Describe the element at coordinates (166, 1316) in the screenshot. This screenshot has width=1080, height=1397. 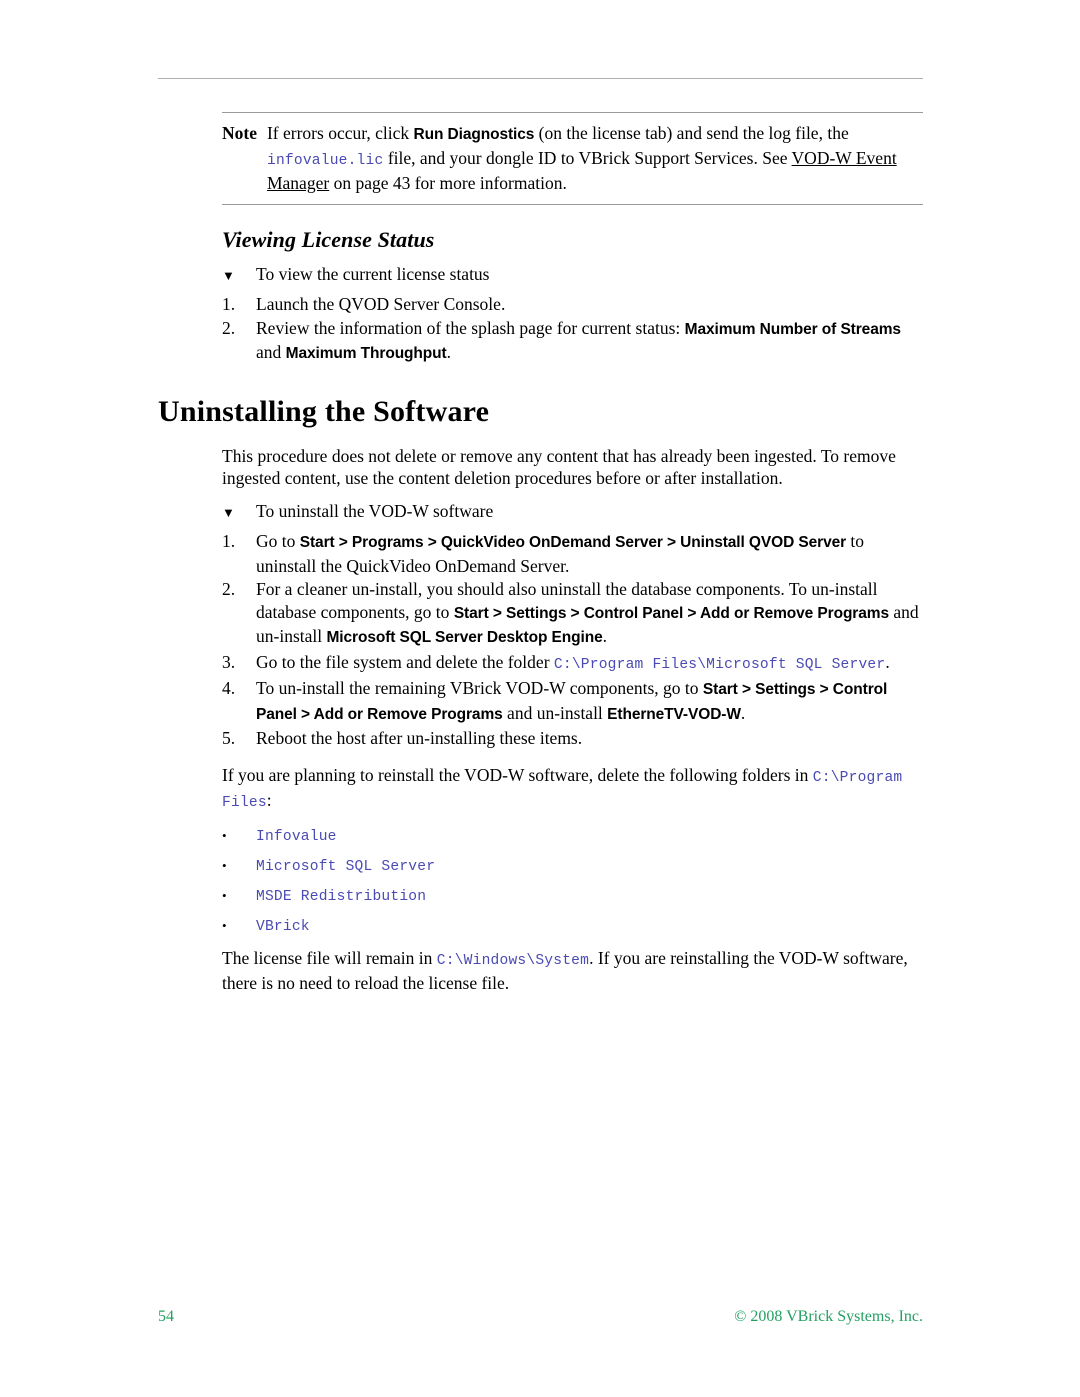
I see `page-number: 54` at that location.